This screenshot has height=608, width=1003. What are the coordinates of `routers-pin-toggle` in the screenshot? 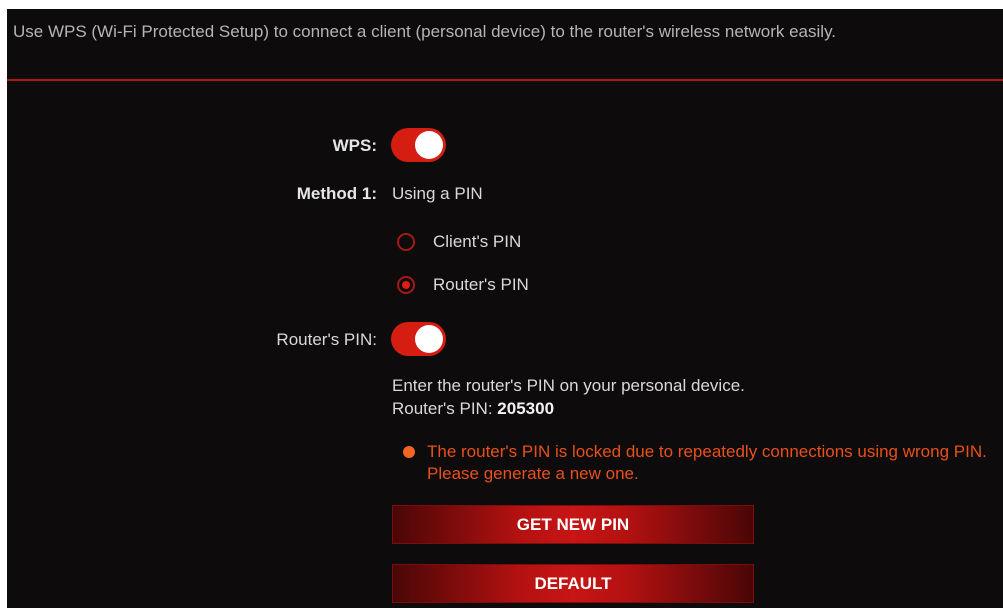 It's located at (418, 339).